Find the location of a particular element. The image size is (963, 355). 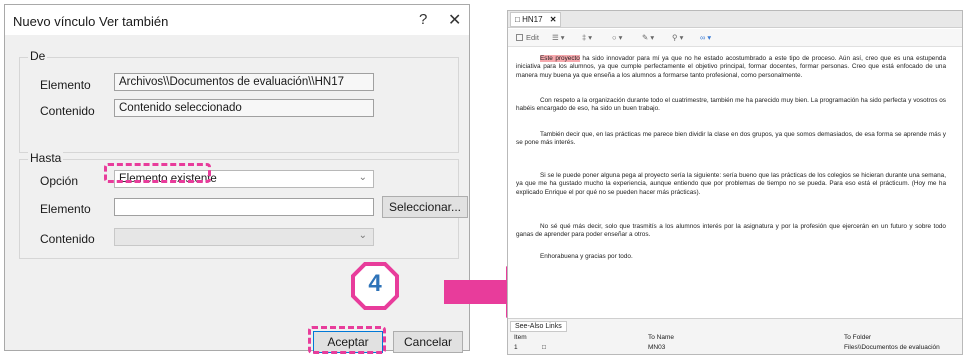

to-element-label: Elemento is located at coordinates (65, 209).